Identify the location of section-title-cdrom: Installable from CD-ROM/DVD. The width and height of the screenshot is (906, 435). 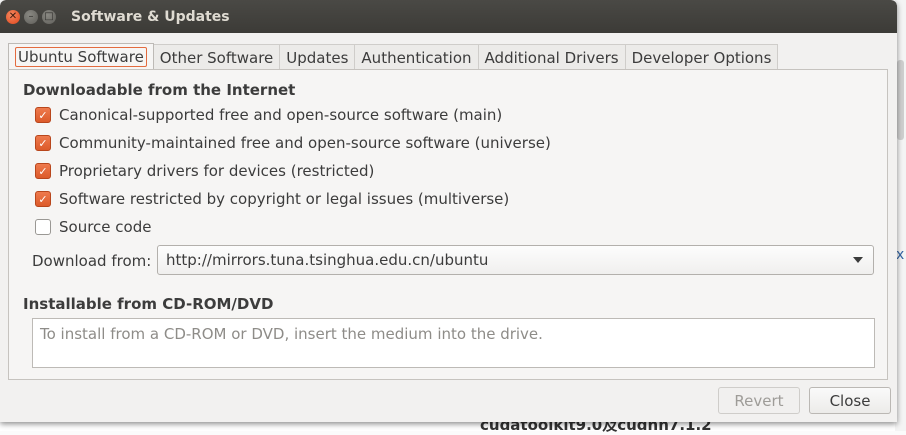
(148, 304).